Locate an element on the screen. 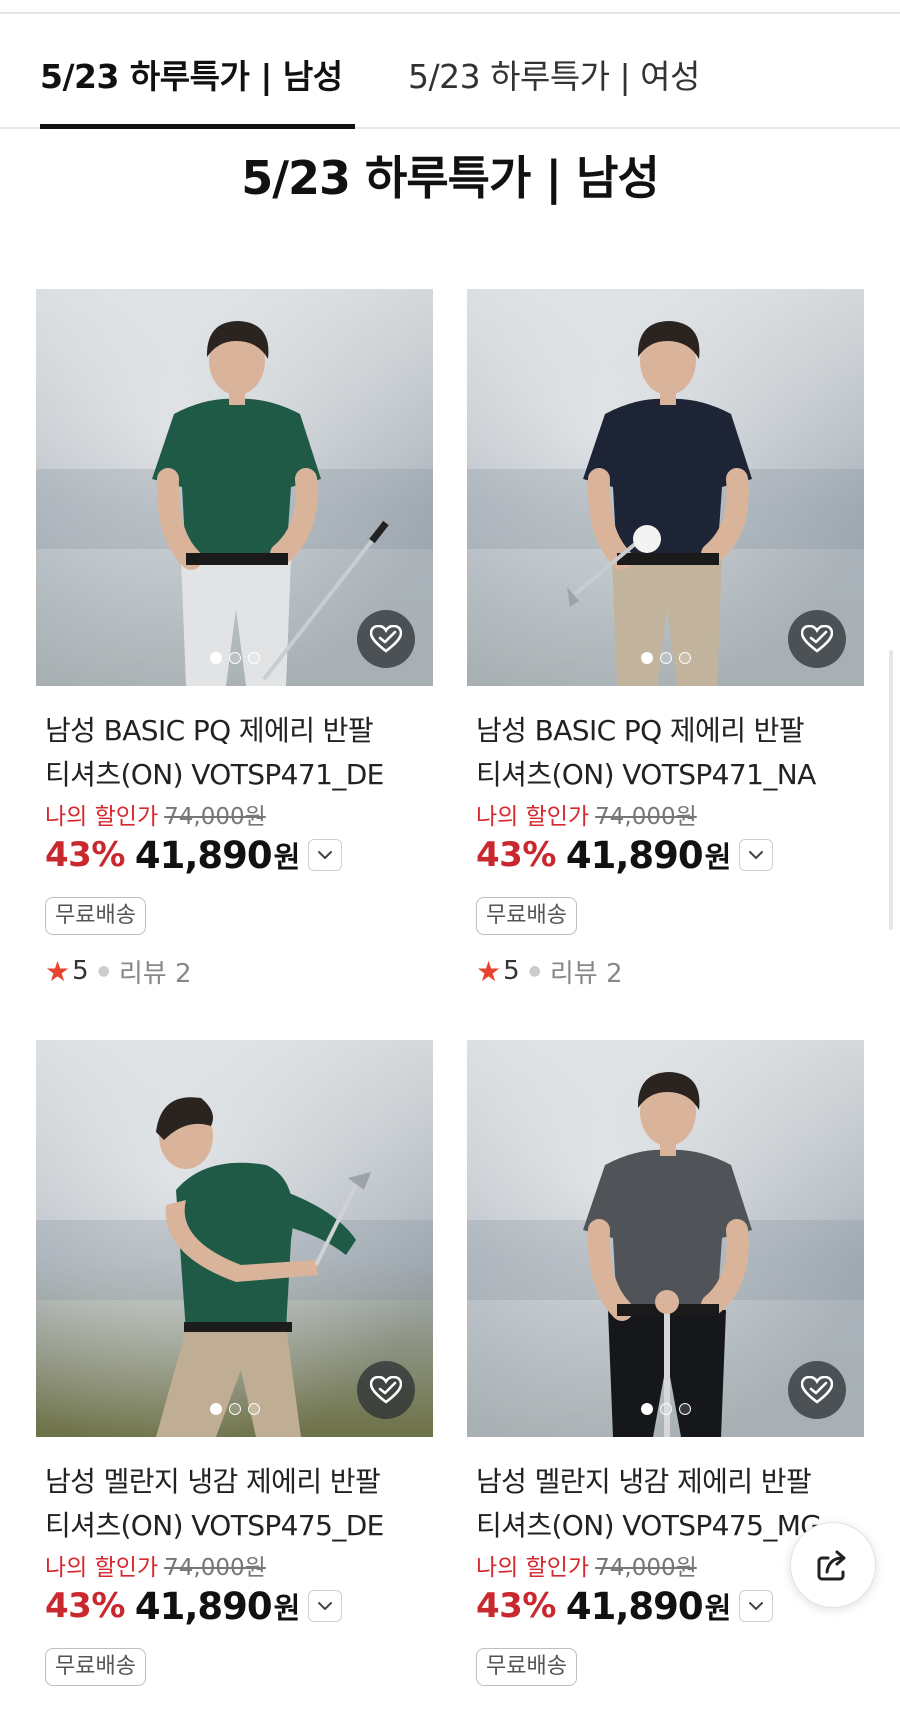 The width and height of the screenshot is (900, 1732). product-name: 남성 멜란지 냉감 제에리 반팔티셔츠(ON) VOTSP475_DE is located at coordinates (240, 1504).